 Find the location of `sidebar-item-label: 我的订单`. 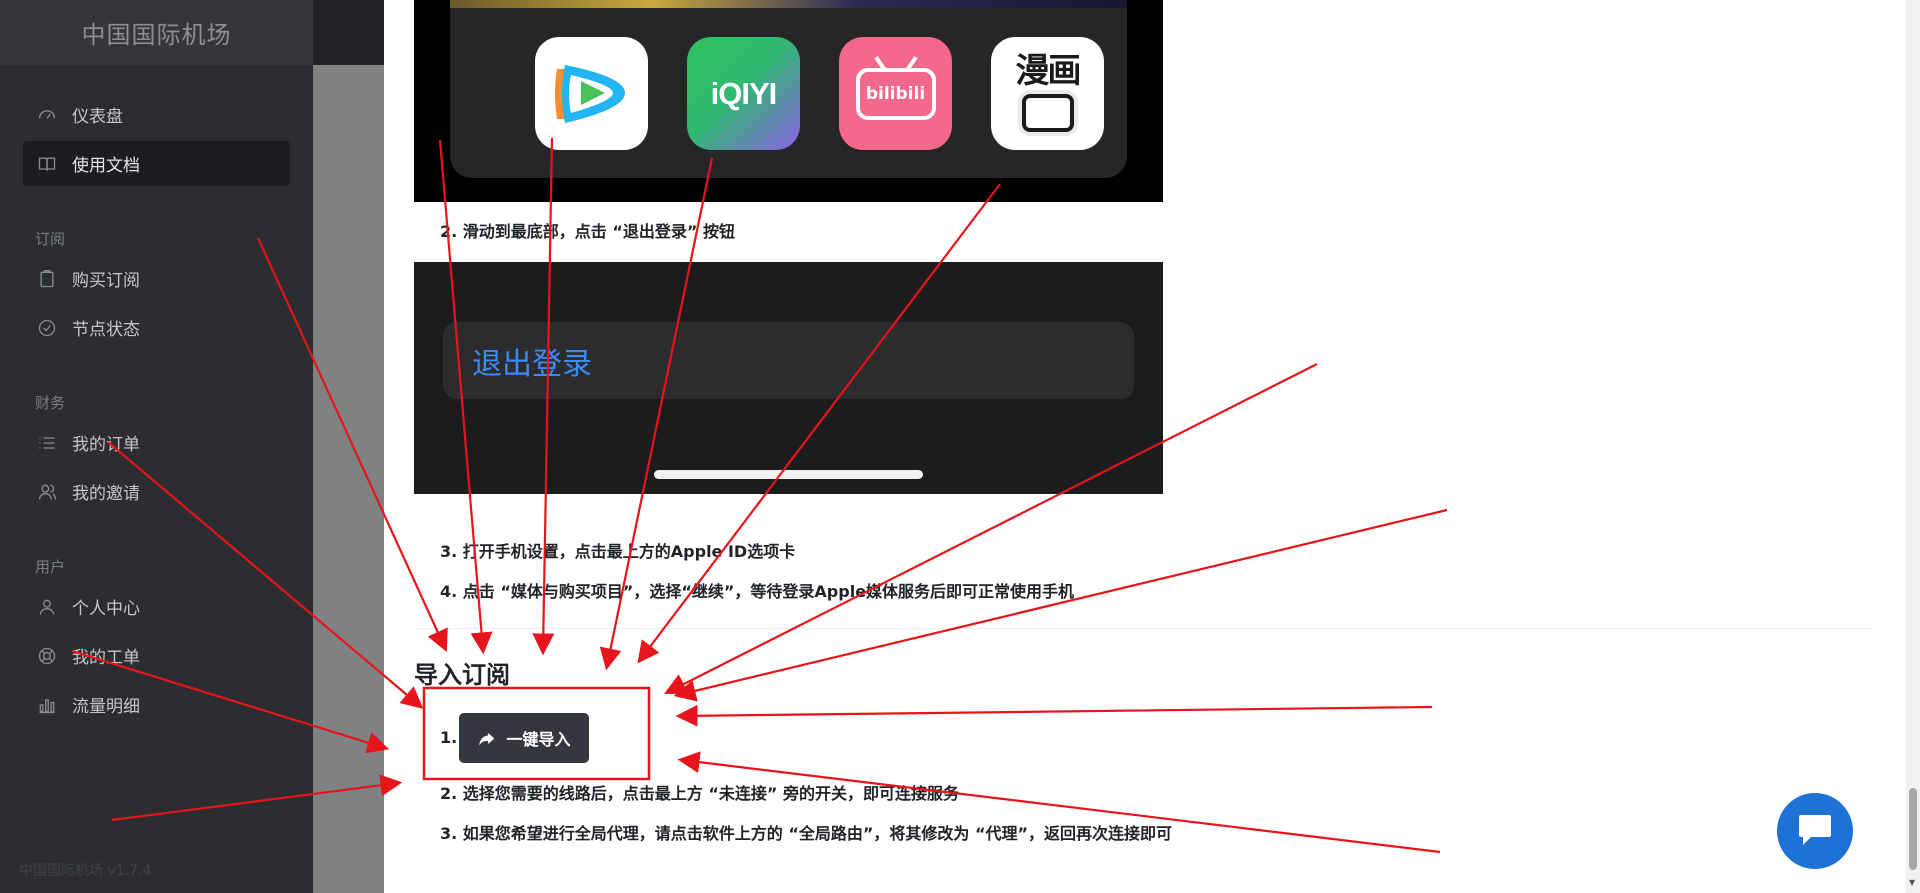

sidebar-item-label: 我的订单 is located at coordinates (106, 445).